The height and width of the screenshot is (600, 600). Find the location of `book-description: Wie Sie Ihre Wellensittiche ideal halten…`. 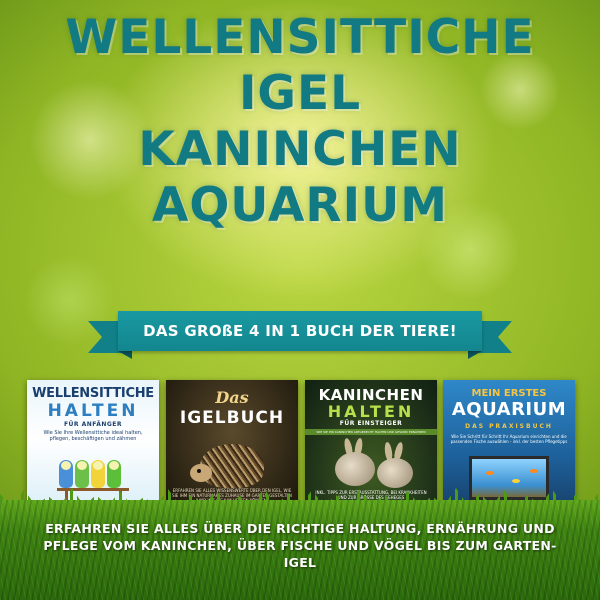

book-description: Wie Sie Ihre Wellensittiche ideal halten… is located at coordinates (93, 436).